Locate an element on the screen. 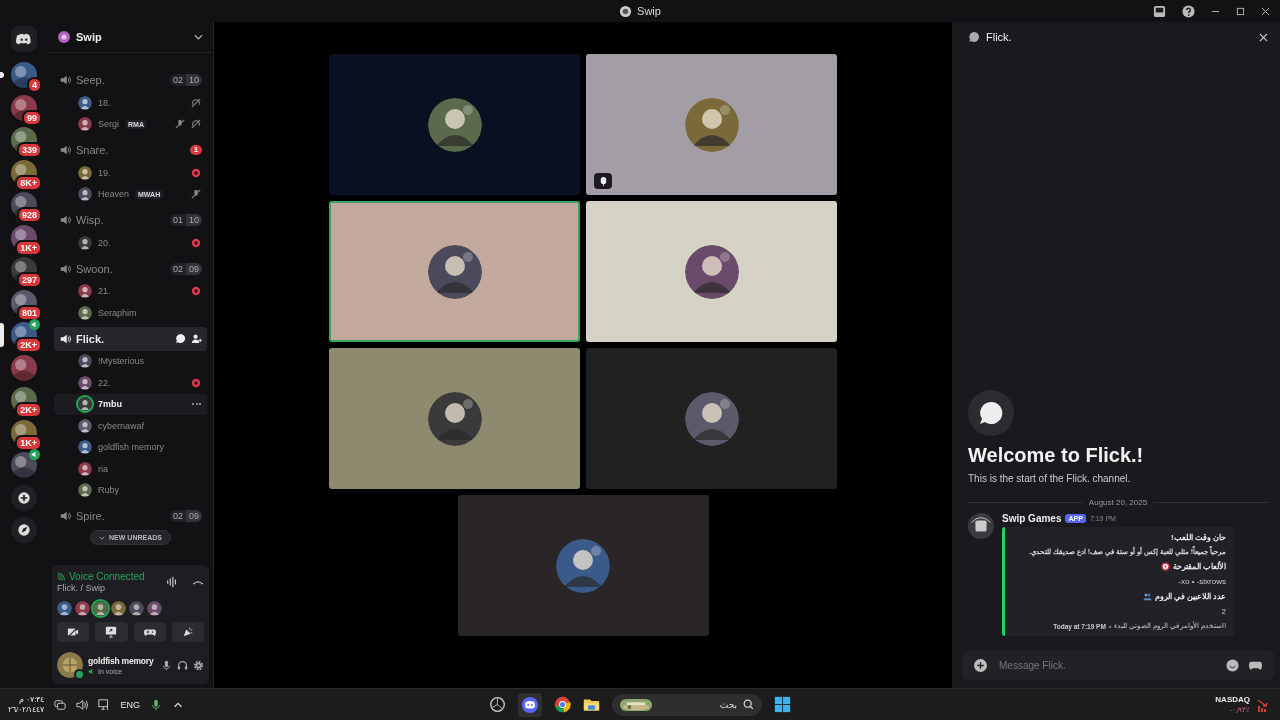 The width and height of the screenshot is (1280, 720). member-name: Sergi is located at coordinates (108, 124).